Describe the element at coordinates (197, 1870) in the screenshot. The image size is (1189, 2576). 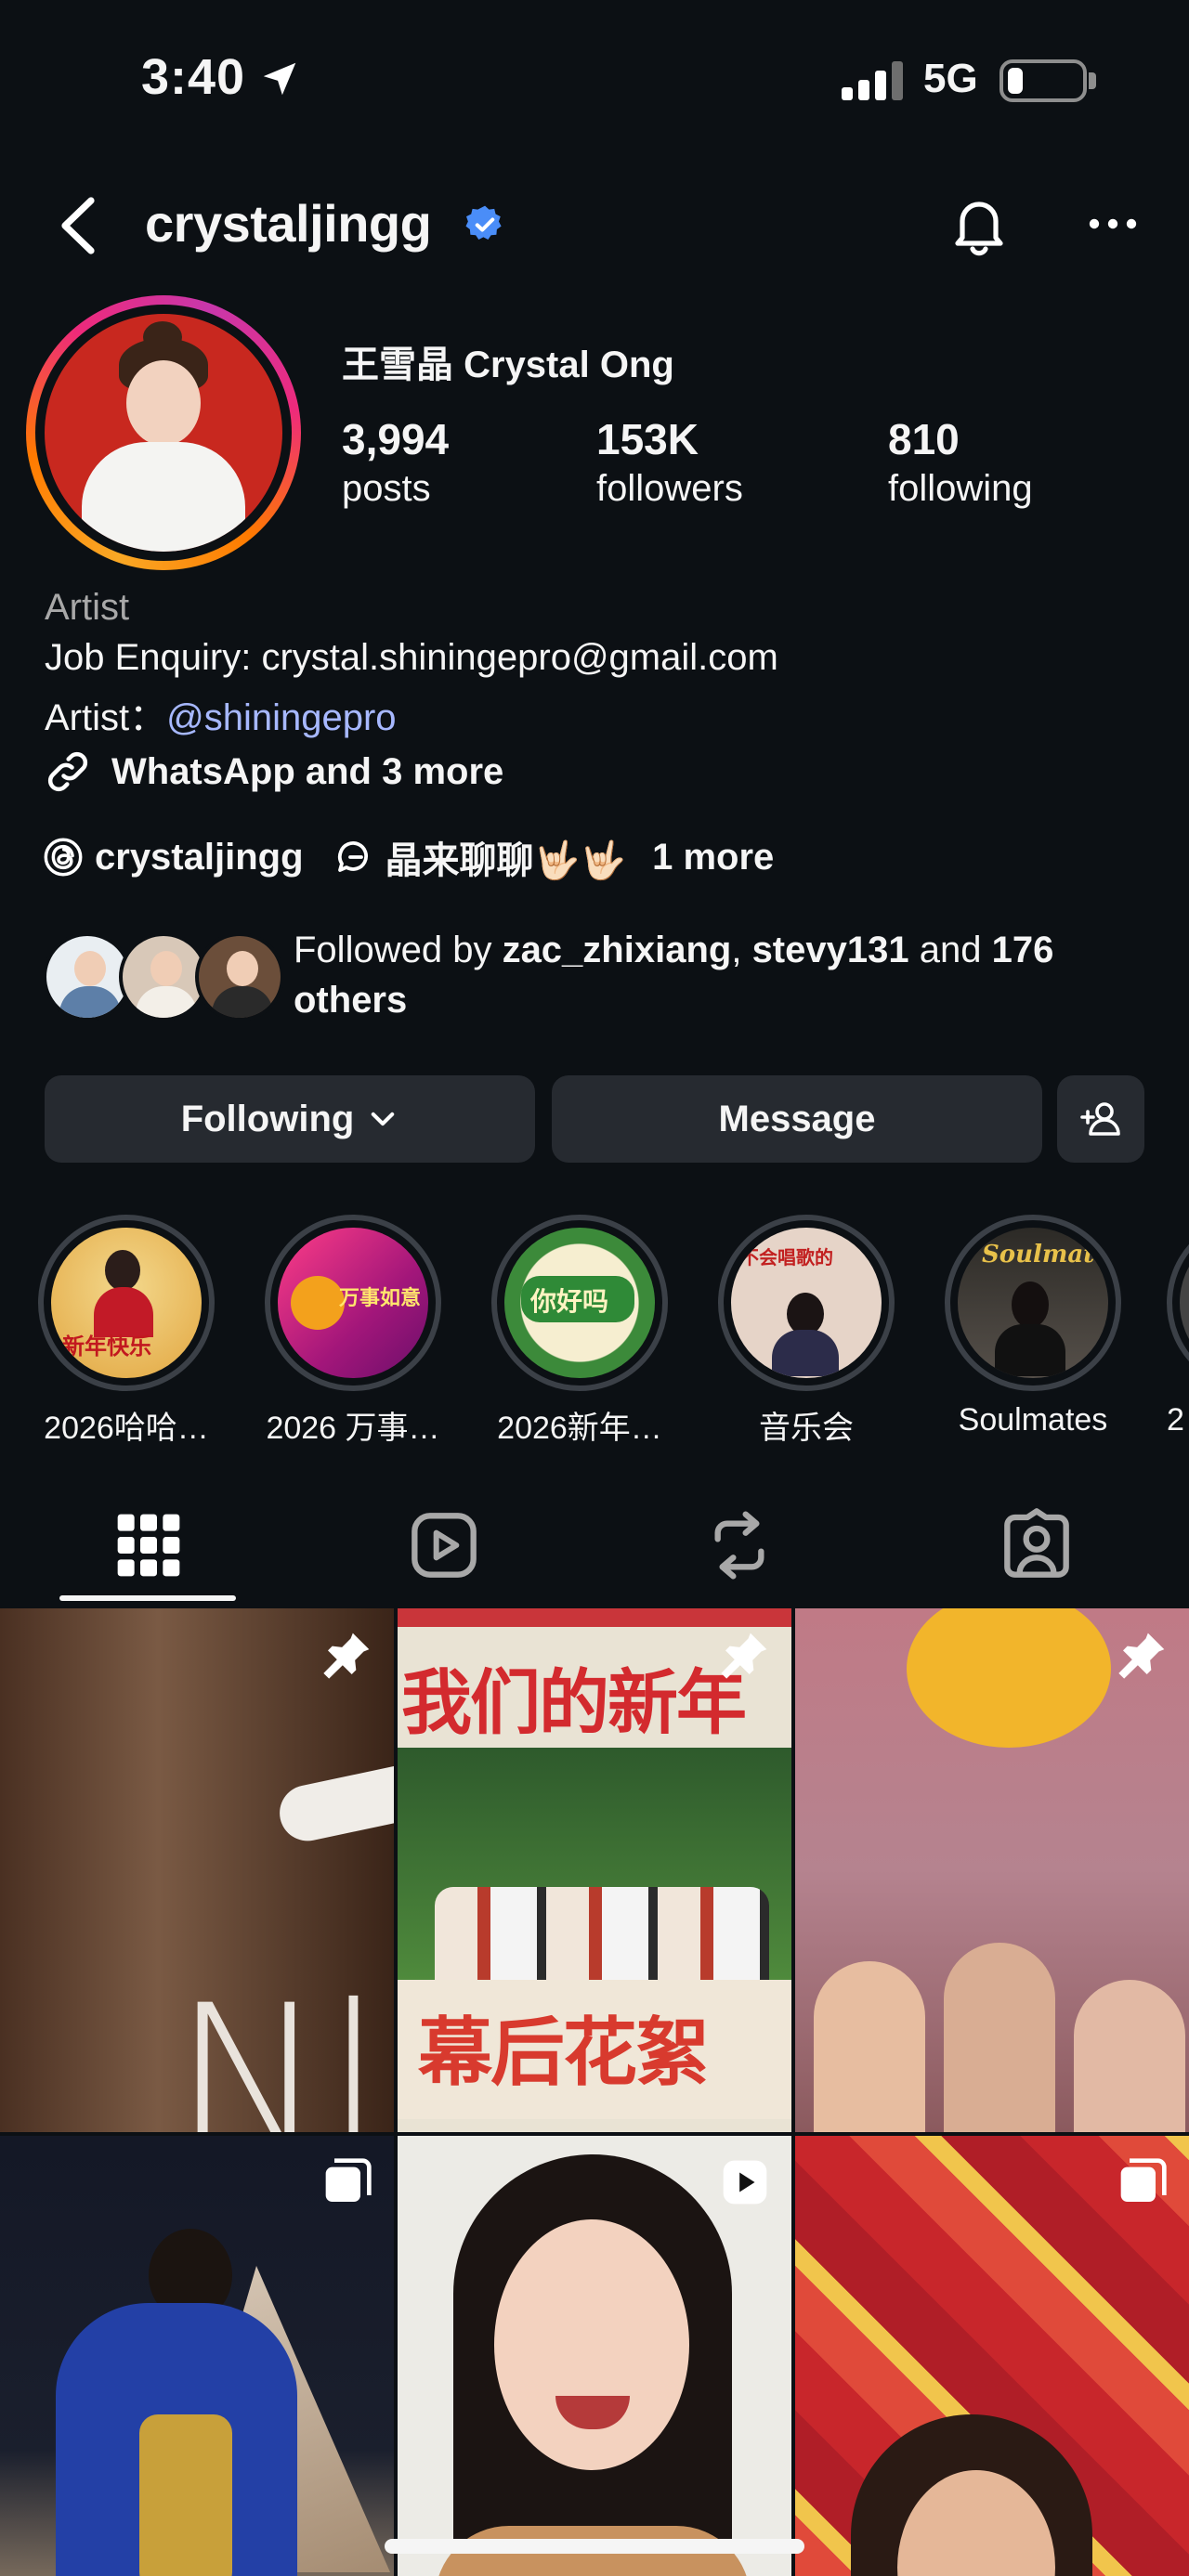
I see `grid-post: Nl` at that location.